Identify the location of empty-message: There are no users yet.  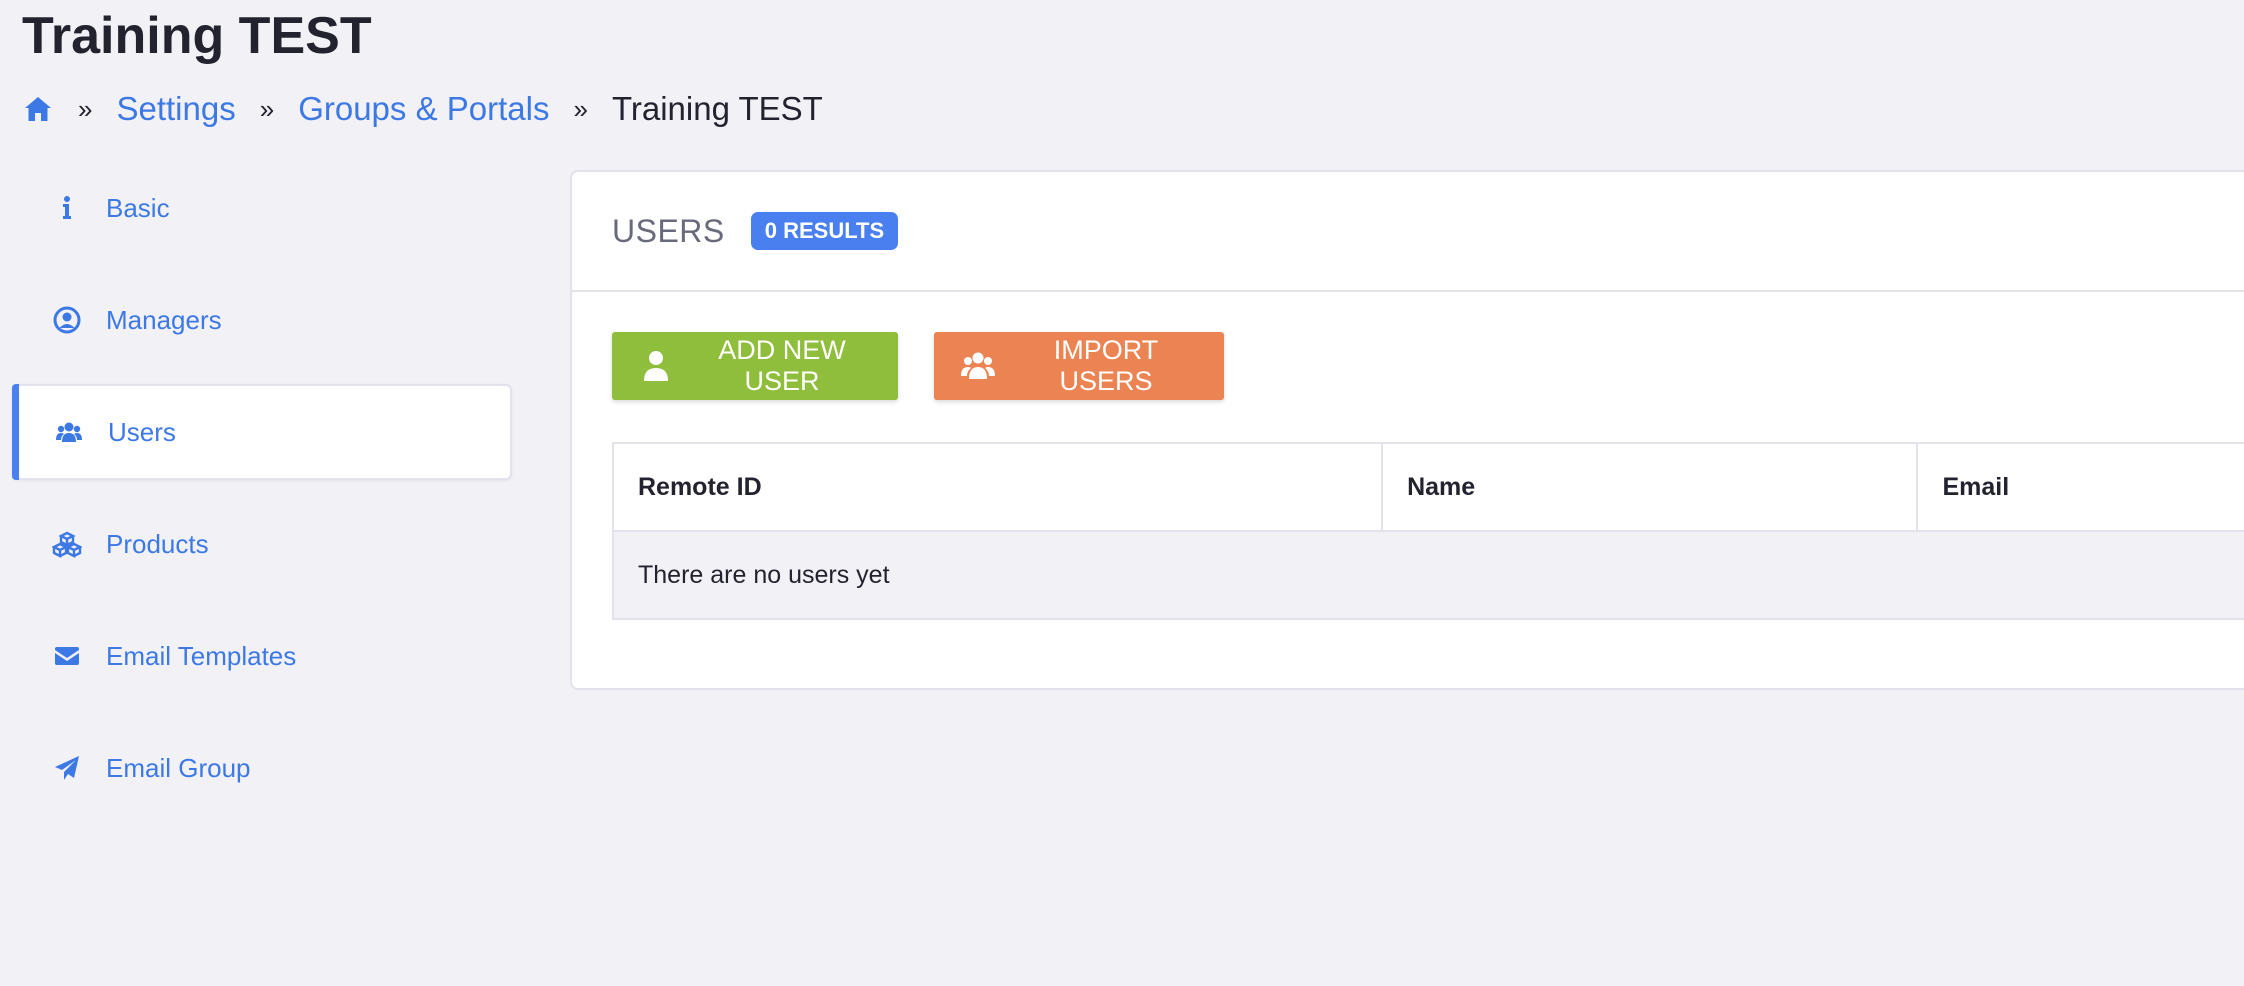
(1429, 575).